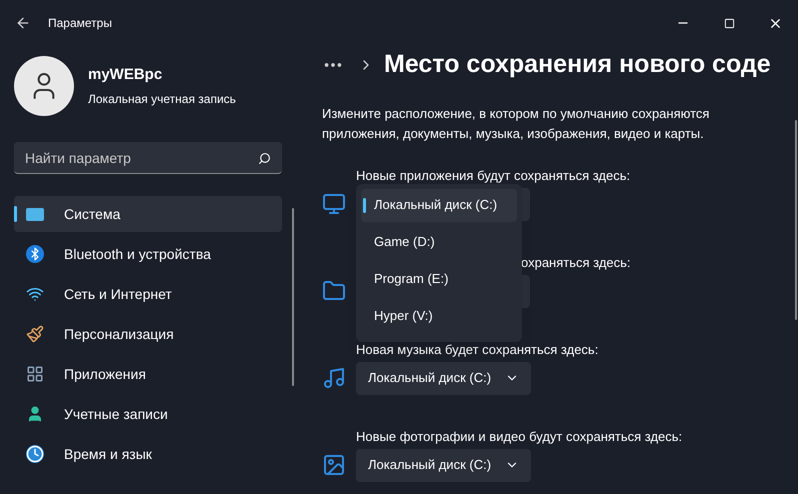 This screenshot has width=798, height=494. What do you see at coordinates (148, 158) in the screenshot?
I see `search-field: Найти параметр` at bounding box center [148, 158].